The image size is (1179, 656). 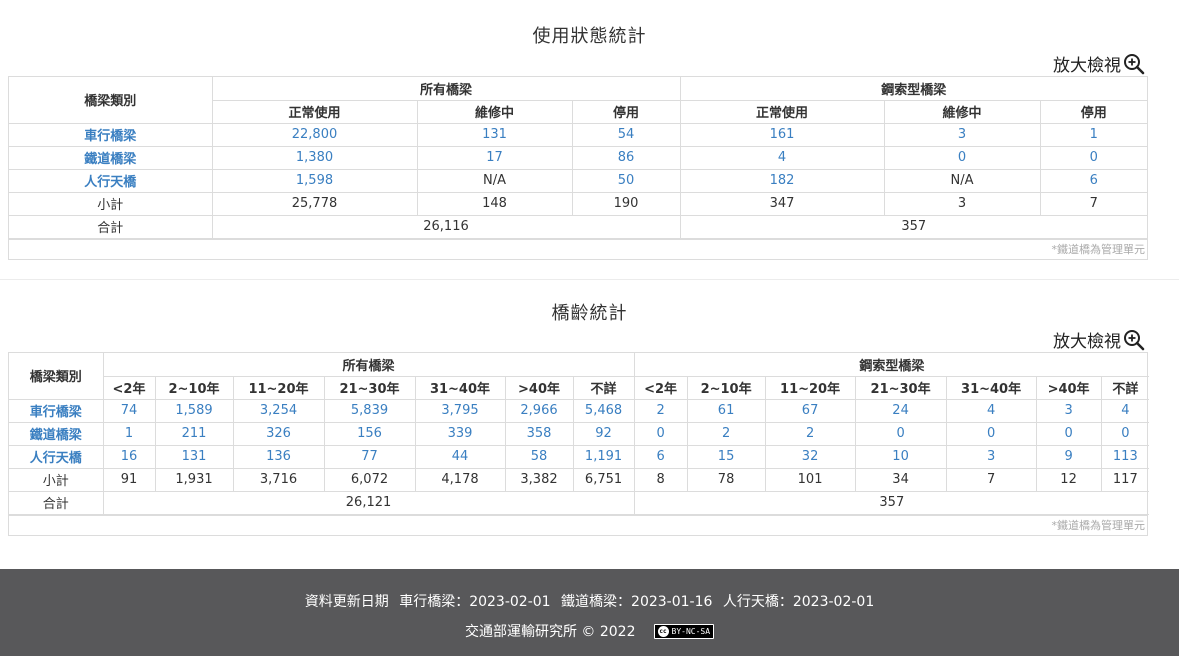 What do you see at coordinates (314, 134) in the screenshot?
I see `cell-link: 22,800` at bounding box center [314, 134].